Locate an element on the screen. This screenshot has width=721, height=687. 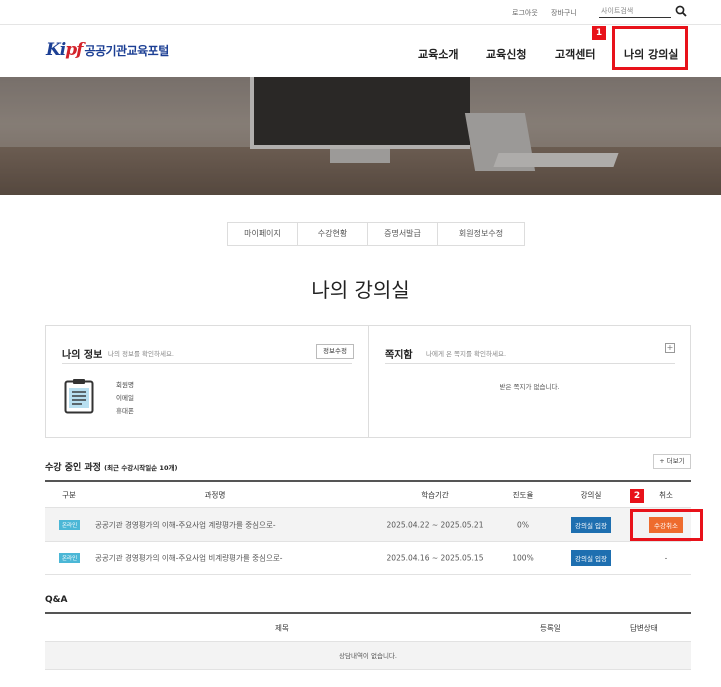
col-period: 학습기간 is located at coordinates (435, 494).